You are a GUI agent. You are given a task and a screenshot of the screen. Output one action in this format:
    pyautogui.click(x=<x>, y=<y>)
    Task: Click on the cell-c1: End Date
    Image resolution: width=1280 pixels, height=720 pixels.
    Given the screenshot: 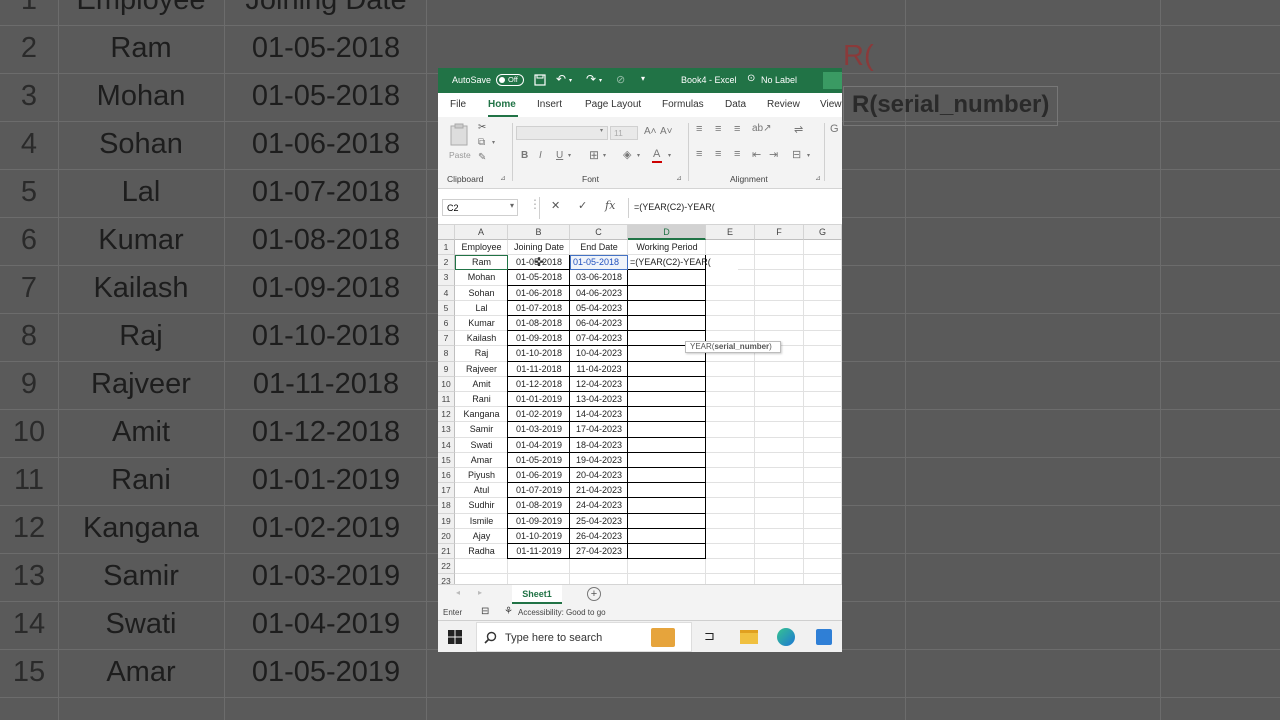 What is the action you would take?
    pyautogui.click(x=599, y=247)
    